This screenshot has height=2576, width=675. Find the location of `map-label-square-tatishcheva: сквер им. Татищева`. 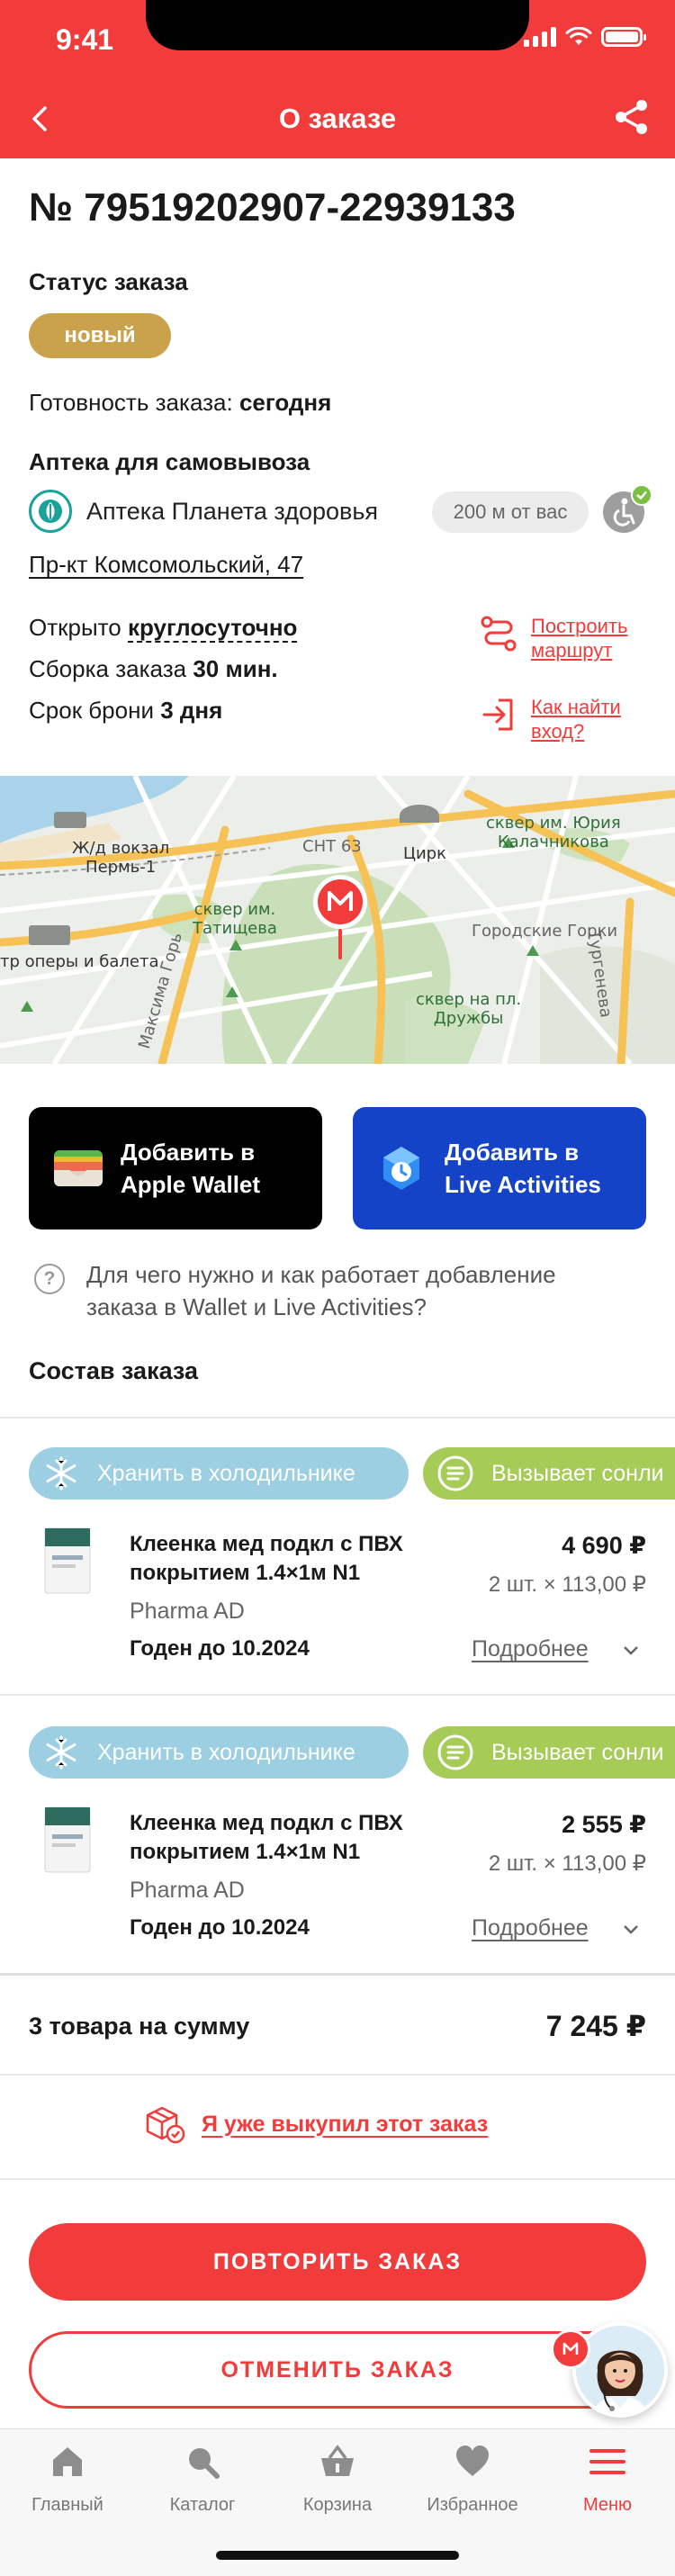

map-label-square-tatishcheva: сквер им. Татищева is located at coordinates (235, 919).